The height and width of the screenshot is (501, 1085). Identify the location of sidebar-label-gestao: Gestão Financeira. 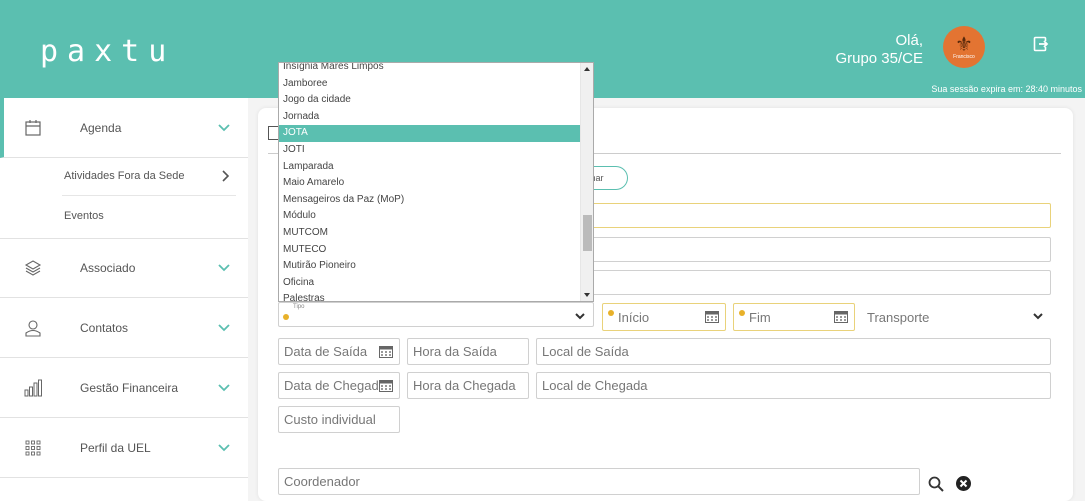
(129, 387).